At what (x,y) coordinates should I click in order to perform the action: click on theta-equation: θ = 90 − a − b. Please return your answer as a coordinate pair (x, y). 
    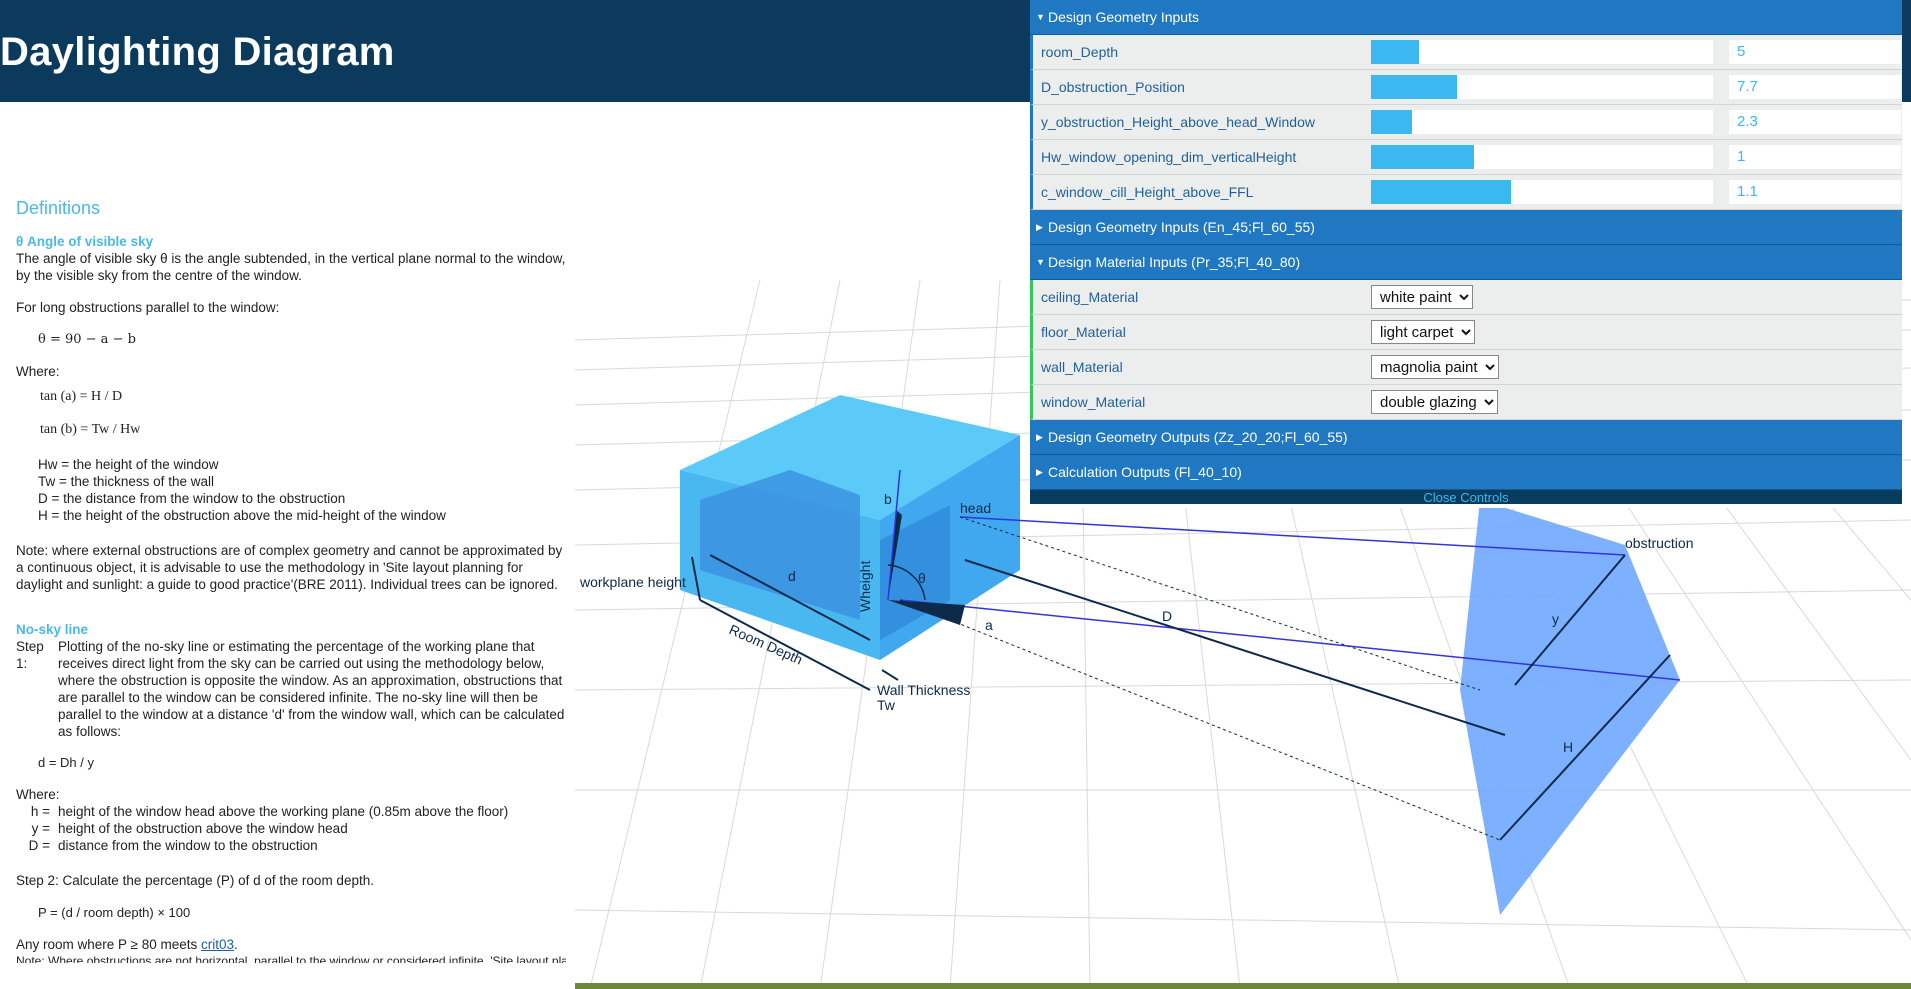
    Looking at the image, I should click on (87, 339).